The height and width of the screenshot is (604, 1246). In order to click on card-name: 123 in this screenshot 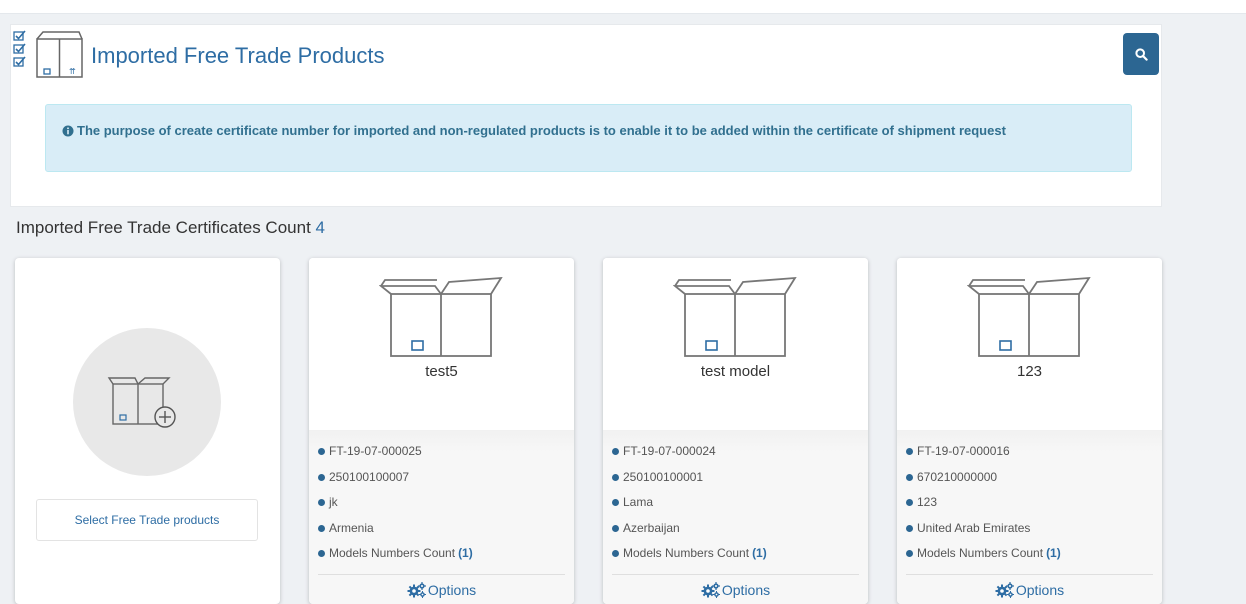, I will do `click(1029, 371)`.